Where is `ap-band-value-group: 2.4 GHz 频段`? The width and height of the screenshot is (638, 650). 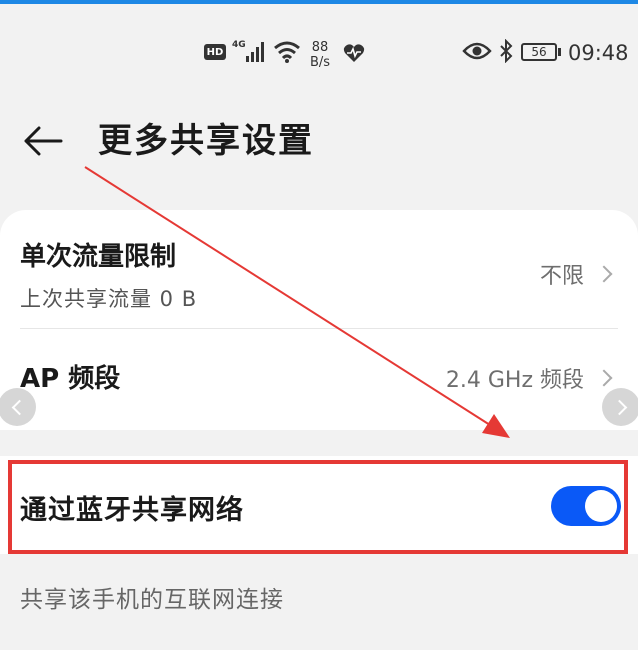
ap-band-value-group: 2.4 GHz 频段 is located at coordinates (529, 378).